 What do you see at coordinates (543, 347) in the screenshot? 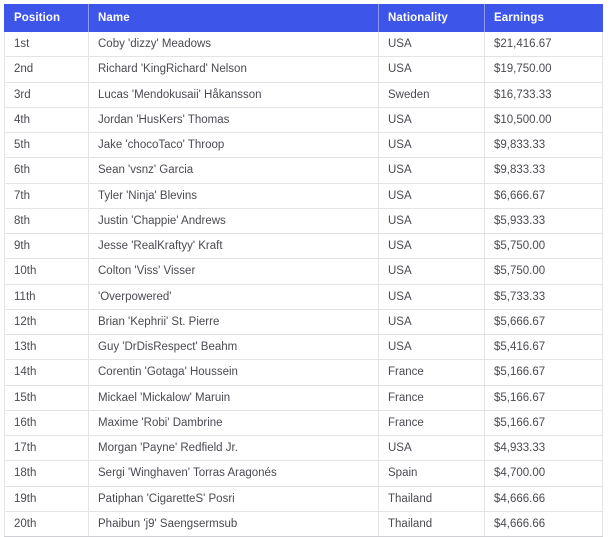
I see `cell-earnings: $5,416.67` at bounding box center [543, 347].